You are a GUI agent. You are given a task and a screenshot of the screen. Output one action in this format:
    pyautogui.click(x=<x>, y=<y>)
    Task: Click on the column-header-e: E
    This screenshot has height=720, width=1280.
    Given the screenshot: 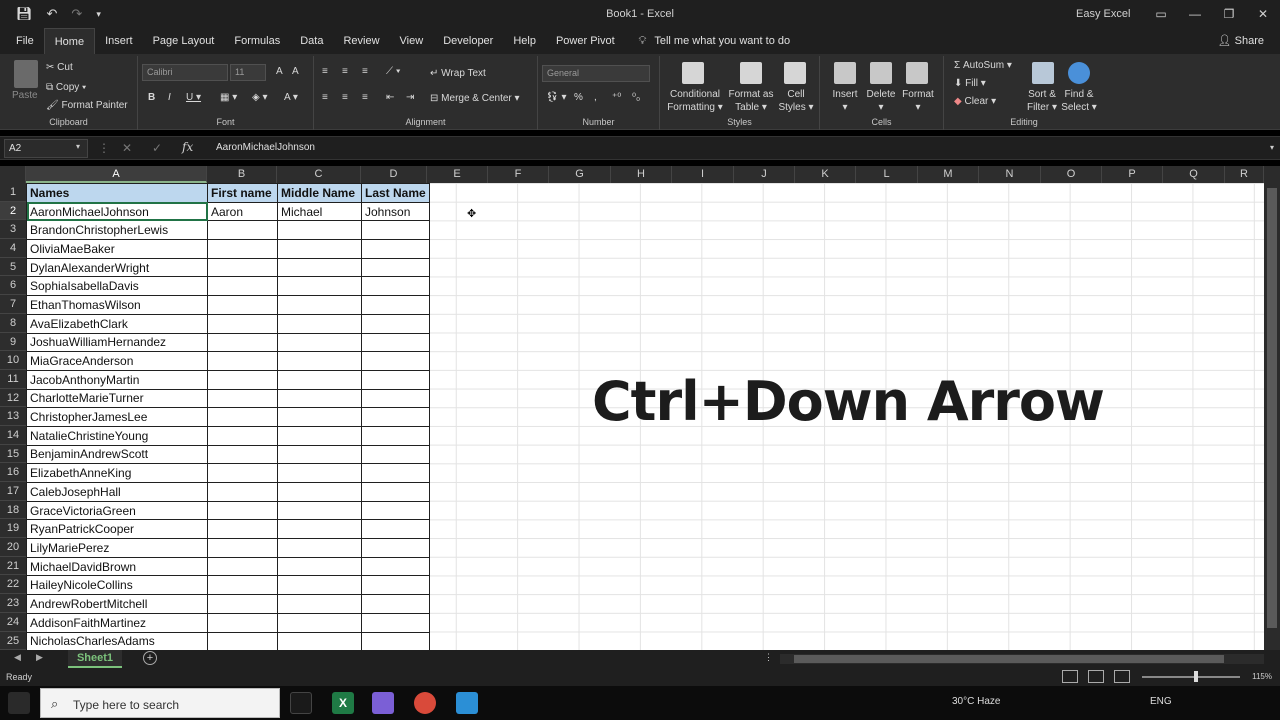 What is the action you would take?
    pyautogui.click(x=457, y=174)
    